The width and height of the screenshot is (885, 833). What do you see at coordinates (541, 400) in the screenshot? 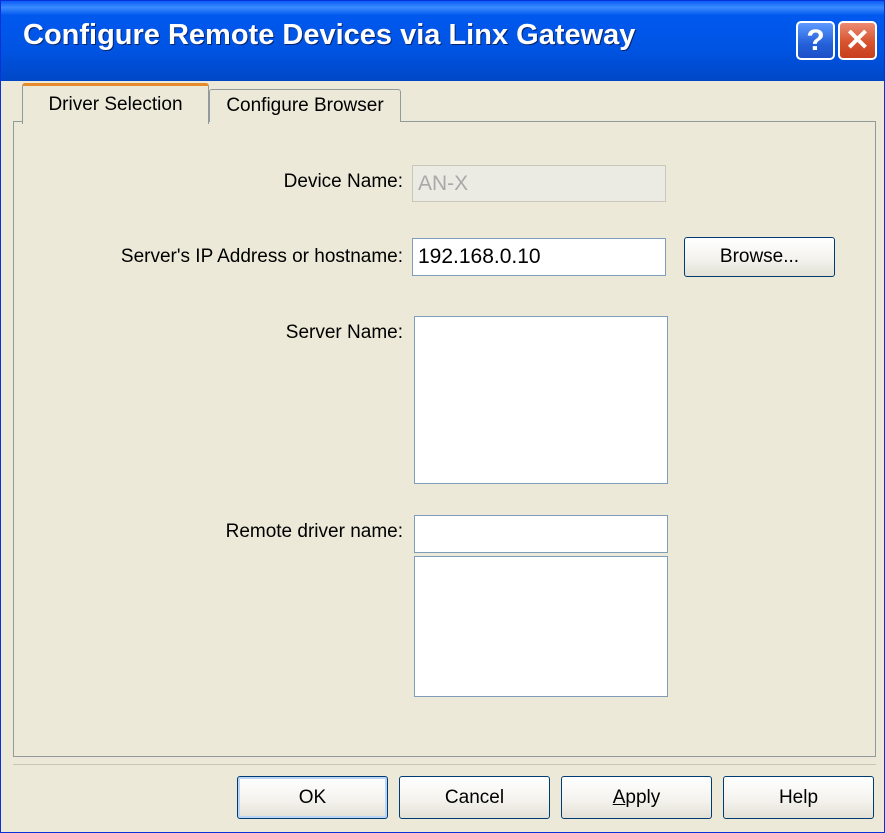
I see `server-name-list` at bounding box center [541, 400].